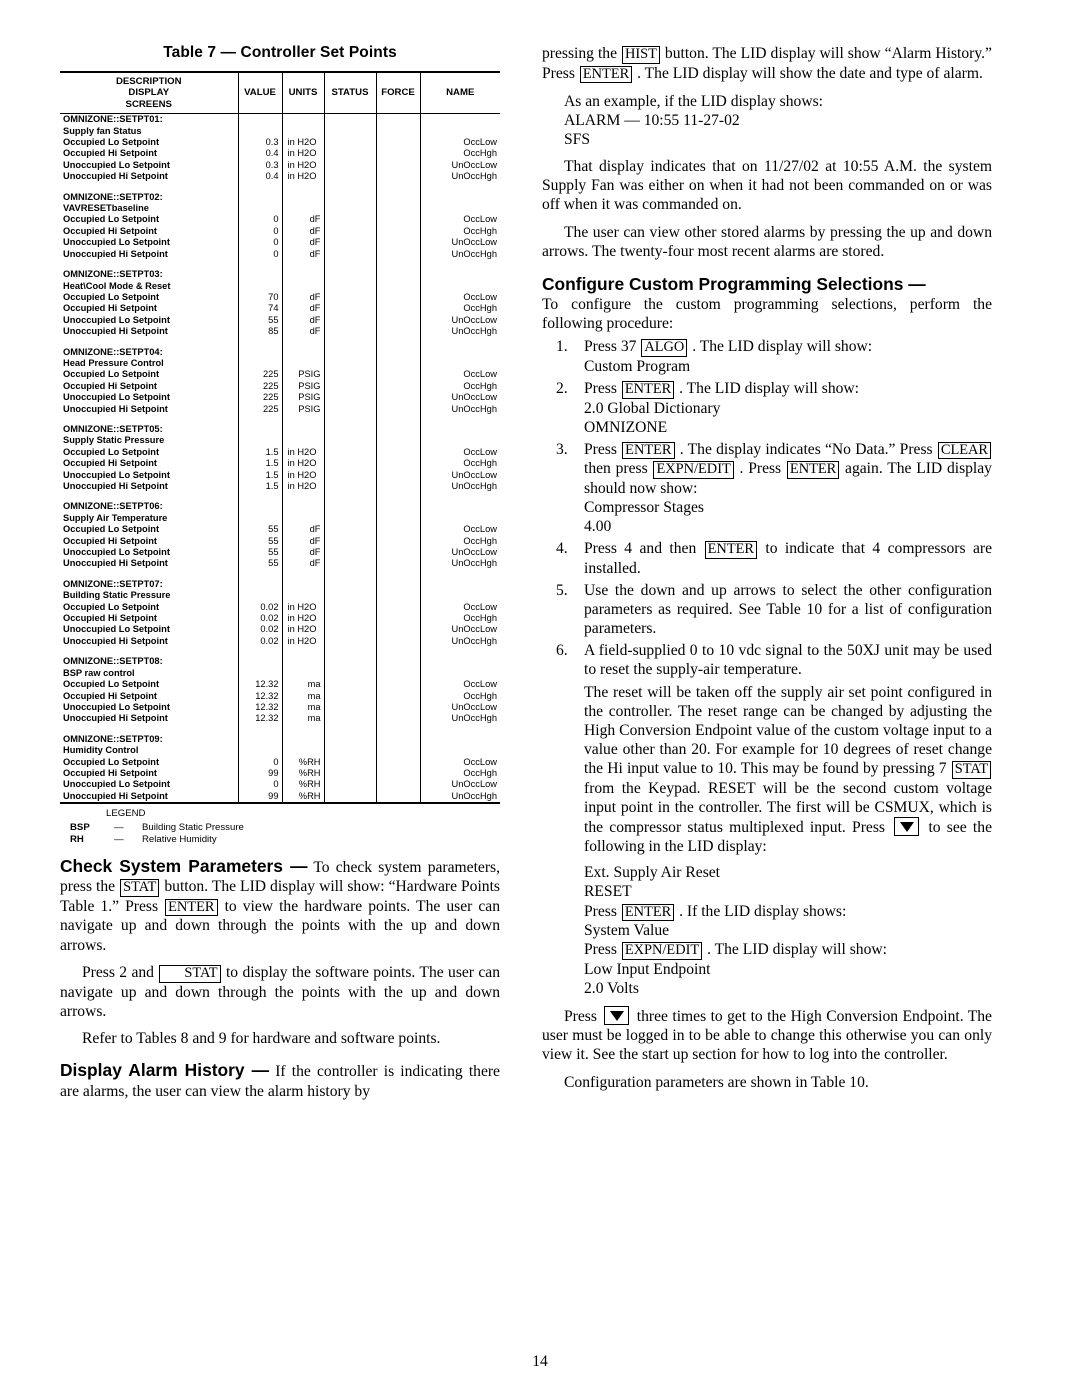 This screenshot has width=1080, height=1397. I want to click on table-group-subtitle-row: BSP raw control, so click(280, 673).